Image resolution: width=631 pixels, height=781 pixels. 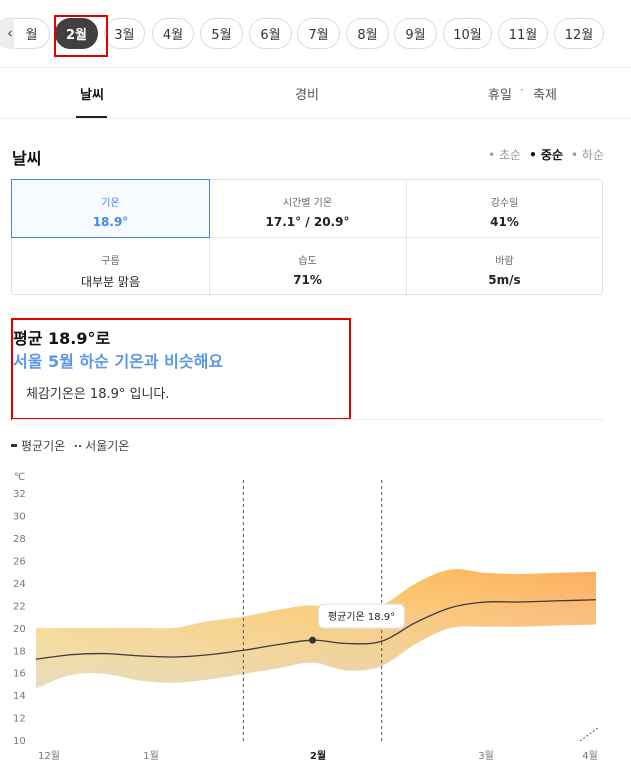 What do you see at coordinates (19, 674) in the screenshot?
I see `y-tick-label: 16` at bounding box center [19, 674].